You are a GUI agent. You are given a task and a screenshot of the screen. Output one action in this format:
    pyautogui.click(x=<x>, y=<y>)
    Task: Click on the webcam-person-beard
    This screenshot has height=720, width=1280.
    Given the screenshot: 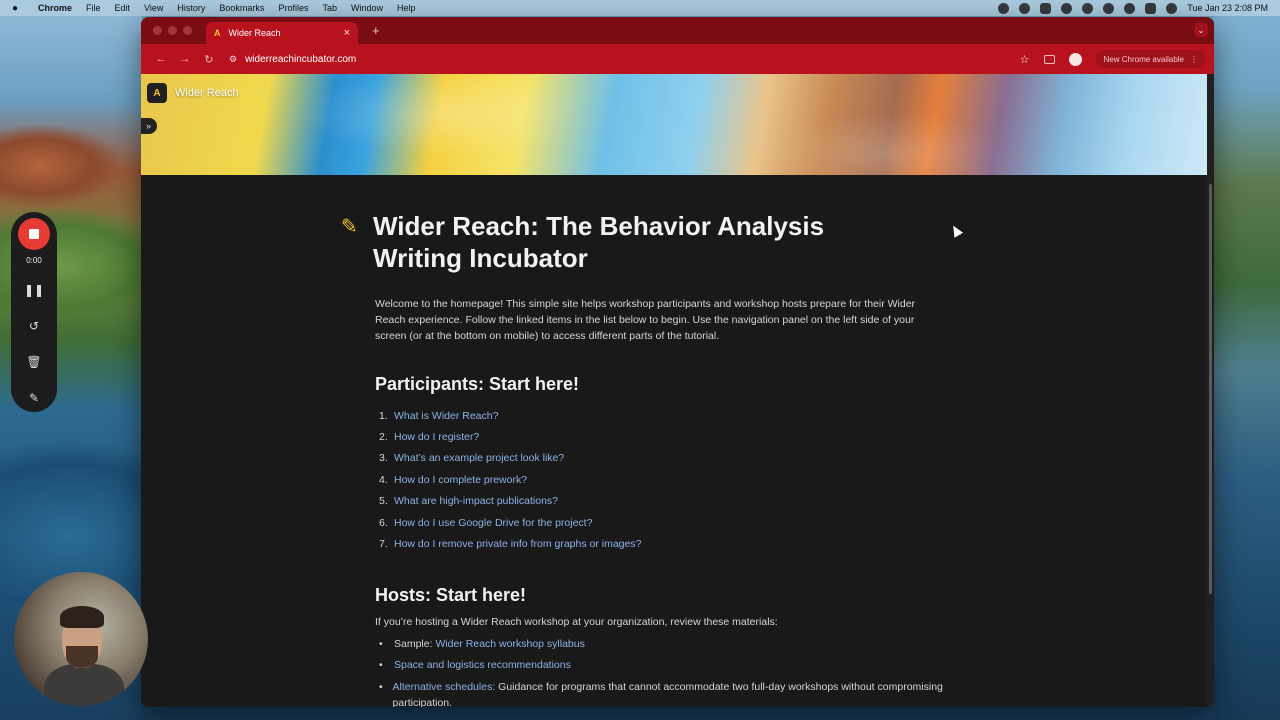 What is the action you would take?
    pyautogui.click(x=82, y=657)
    